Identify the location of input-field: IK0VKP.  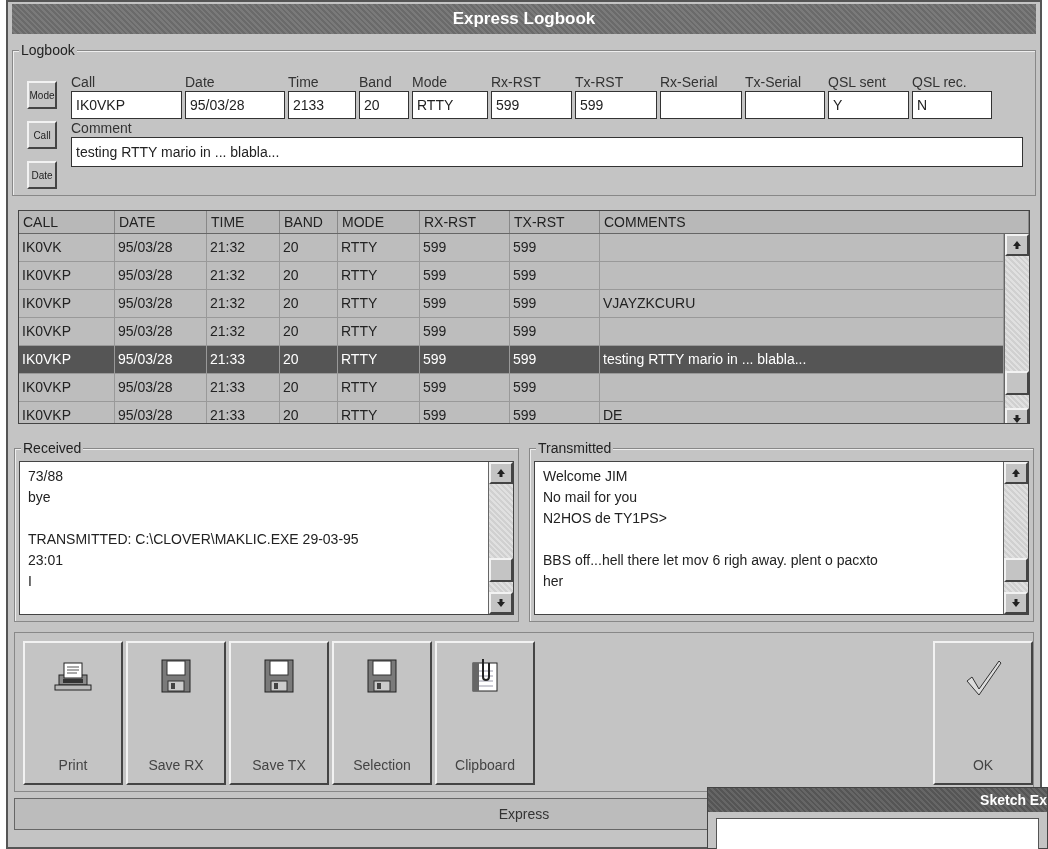
(126, 105).